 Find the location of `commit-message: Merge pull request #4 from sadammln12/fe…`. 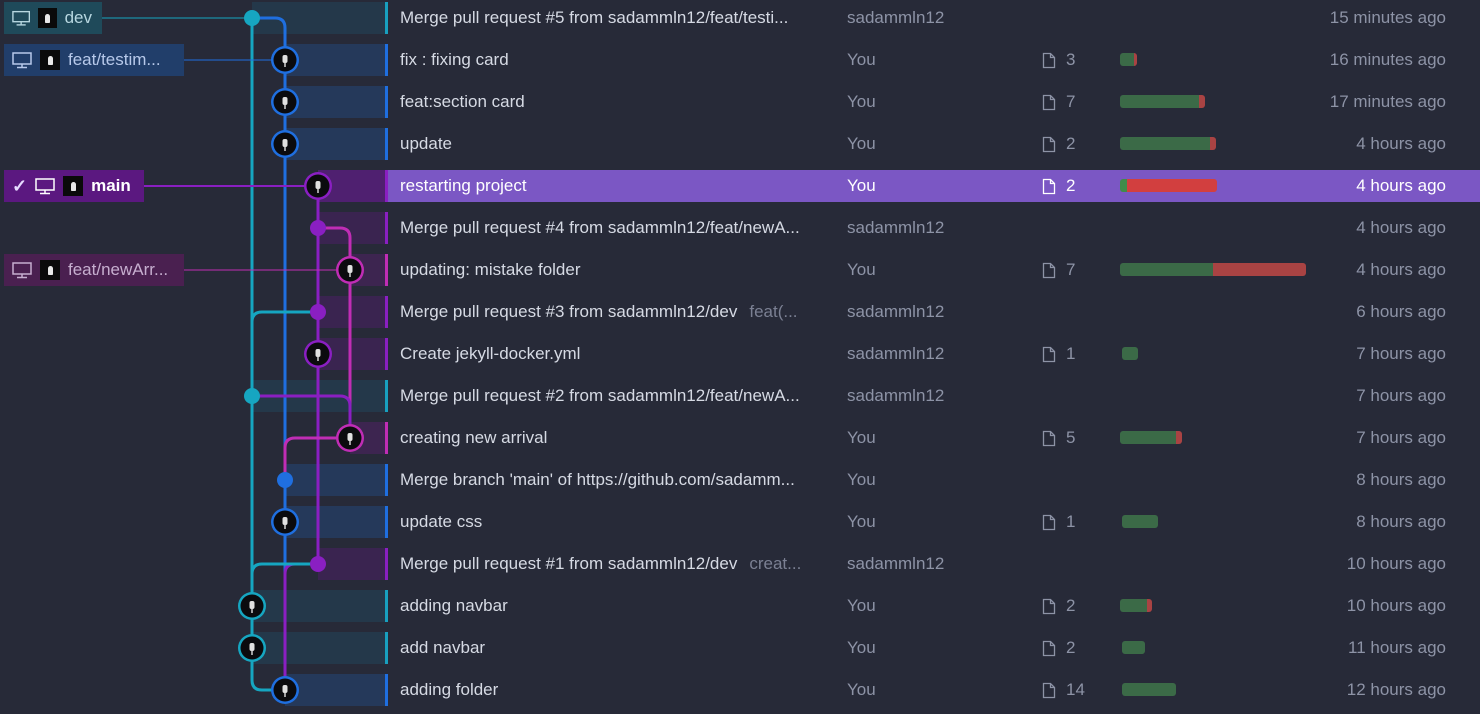

commit-message: Merge pull request #4 from sadammln12/fe… is located at coordinates (600, 227).